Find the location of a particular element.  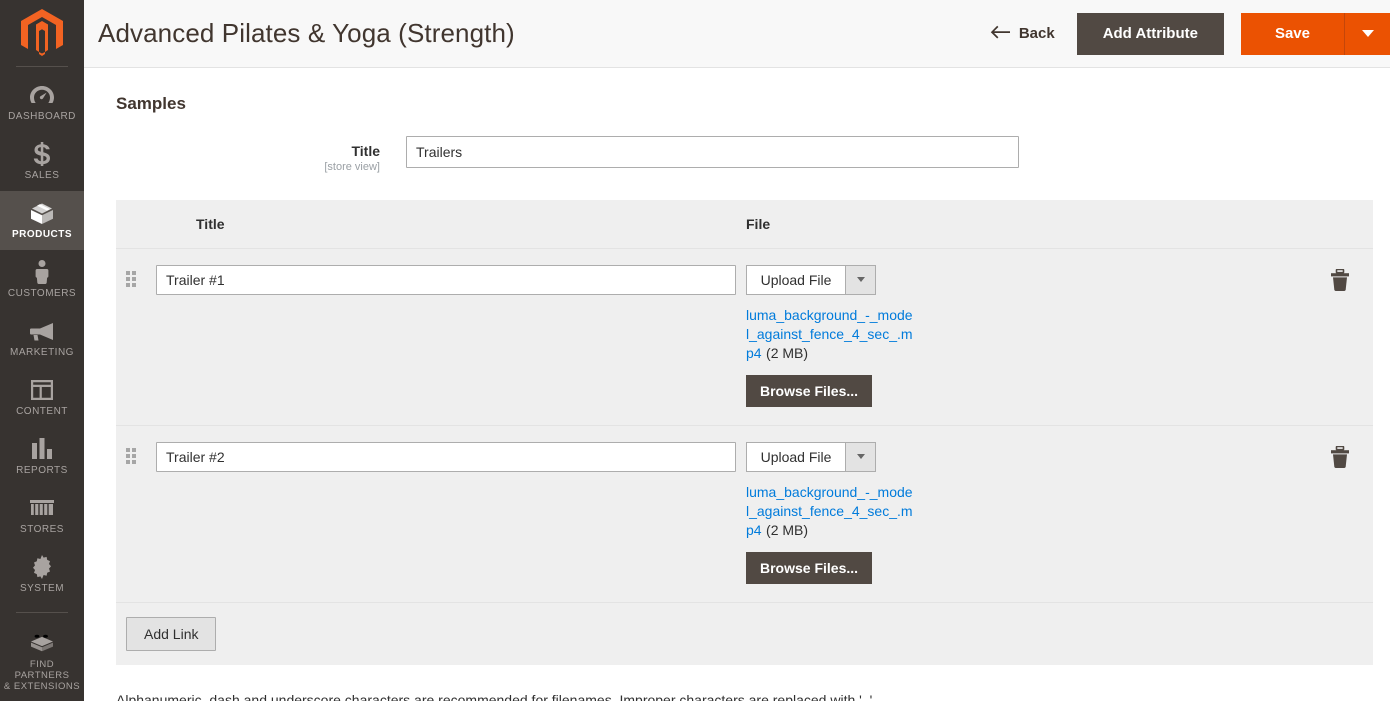

table-header-handle is located at coordinates (136, 224).